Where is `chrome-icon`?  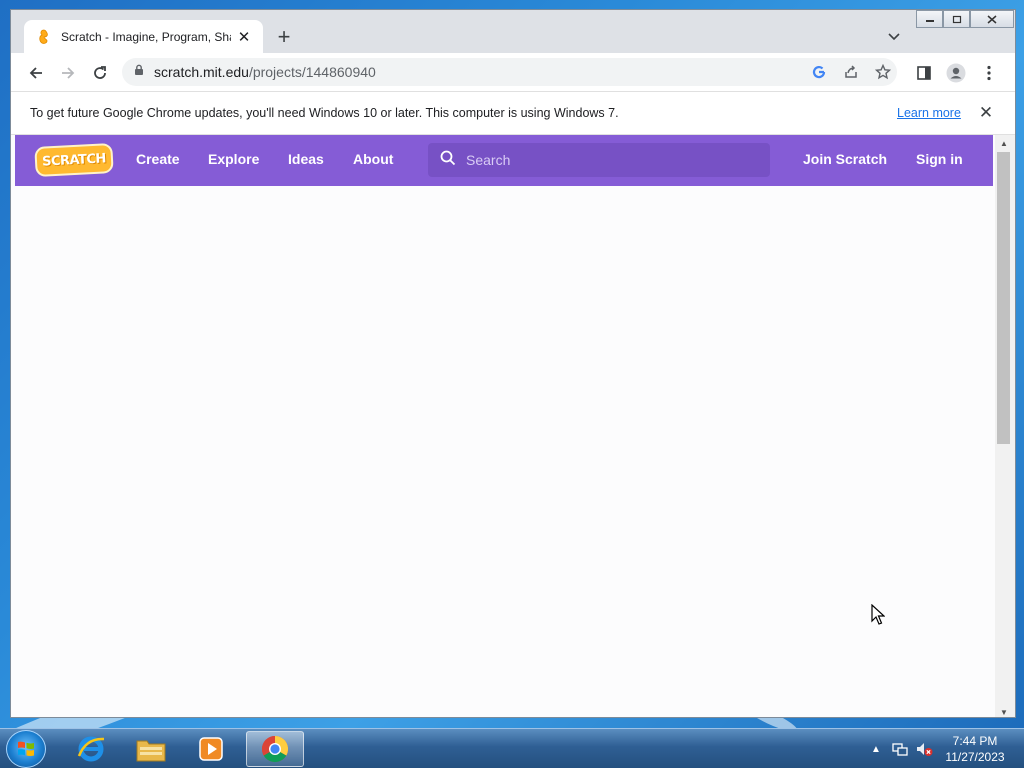
chrome-icon is located at coordinates (275, 749).